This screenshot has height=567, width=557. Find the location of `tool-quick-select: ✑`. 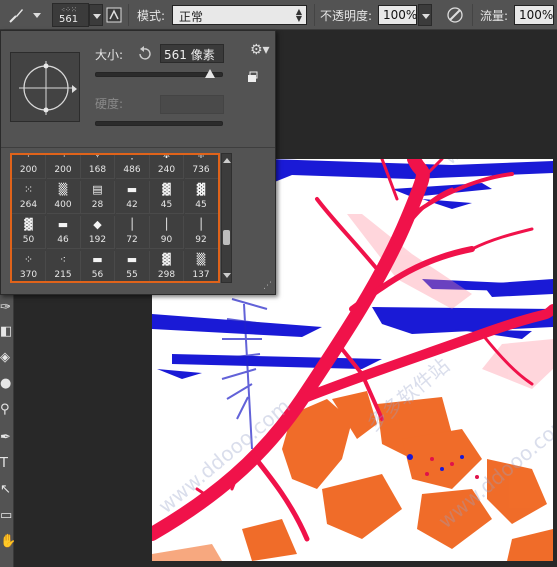

tool-quick-select: ✑ is located at coordinates (7, 308).